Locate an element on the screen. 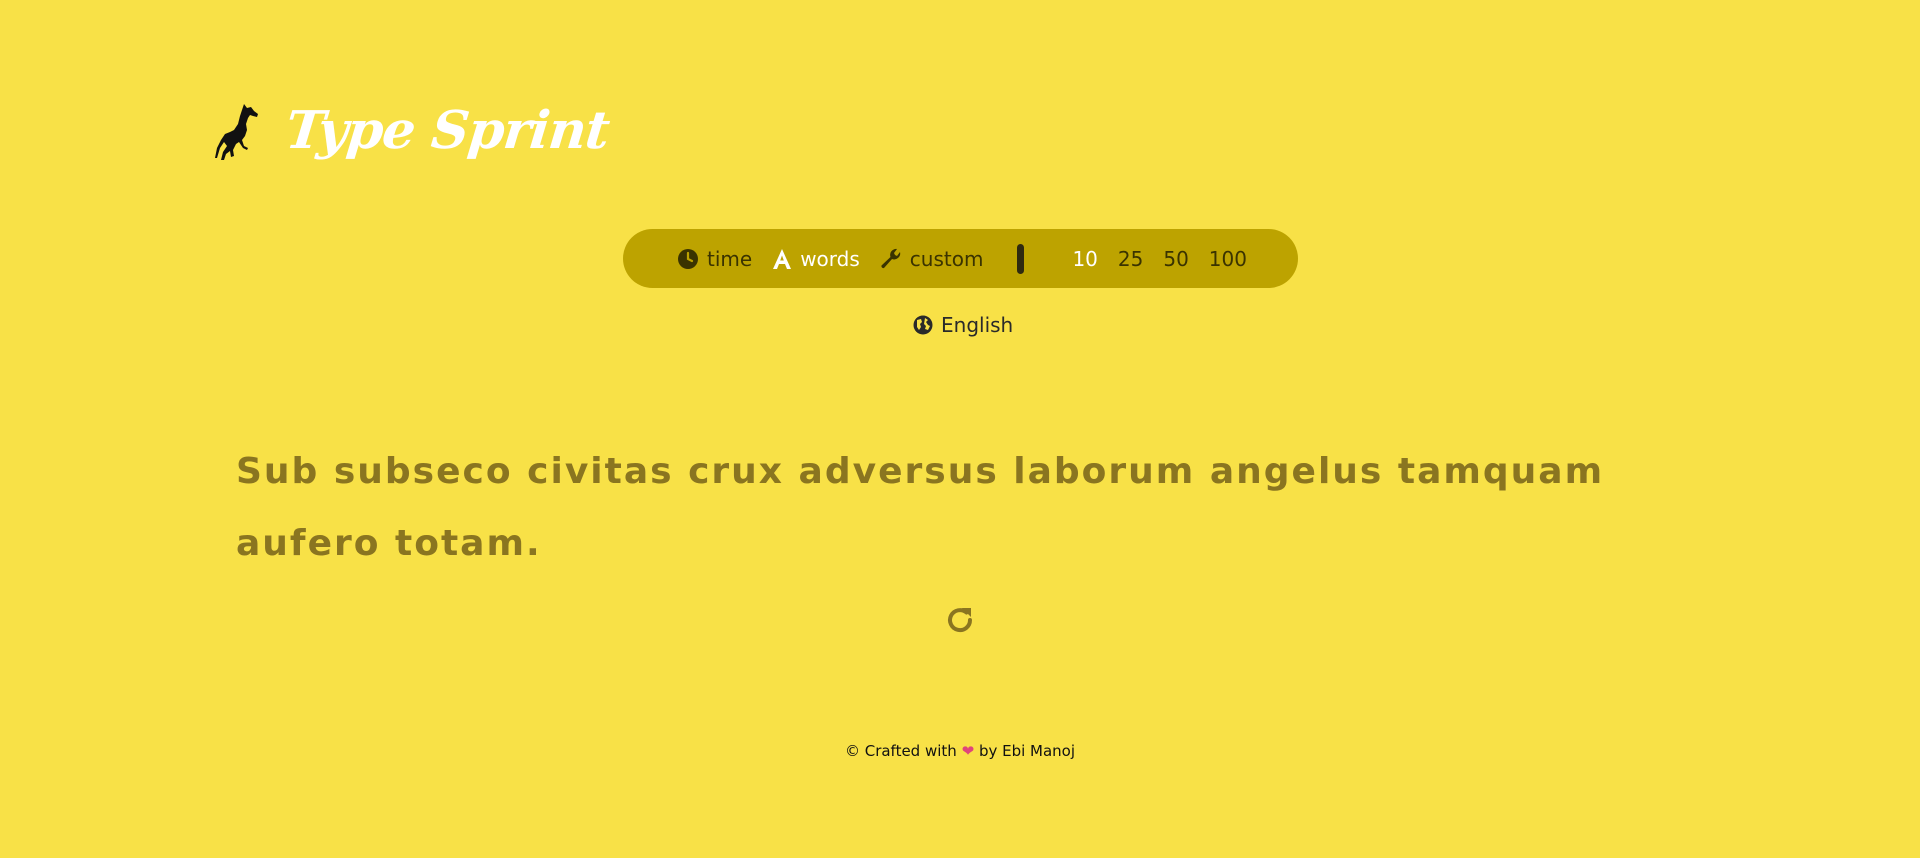  mode-words-label: words is located at coordinates (830, 258).